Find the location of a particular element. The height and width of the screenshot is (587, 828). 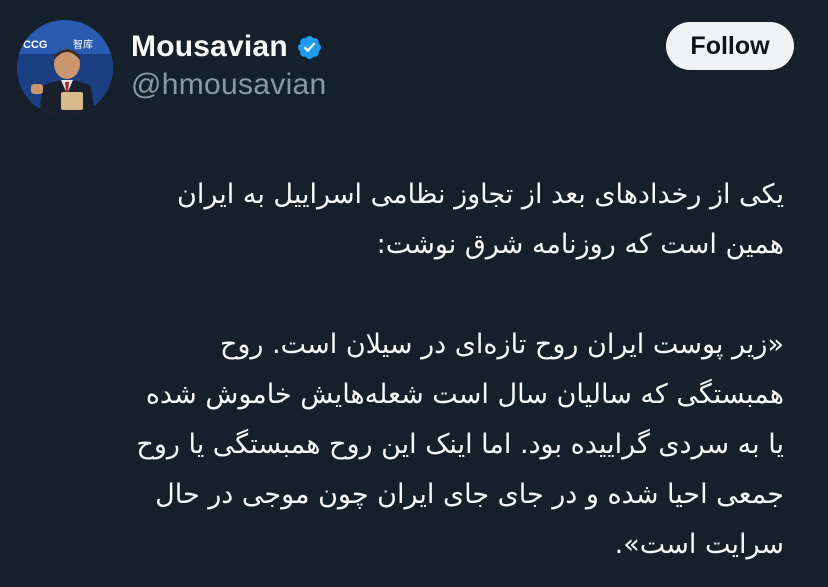

tweet-line: همین است که روزنامه شرق نوشت: is located at coordinates (580, 244).